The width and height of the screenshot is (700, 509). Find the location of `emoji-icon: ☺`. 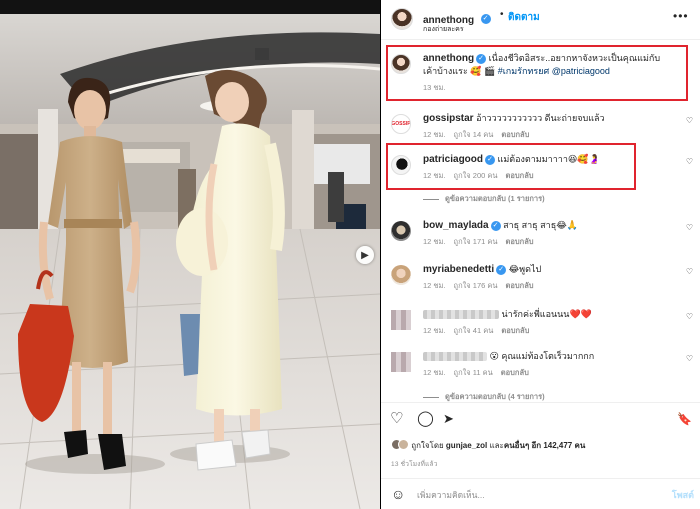

emoji-icon: ☺ is located at coordinates (398, 494).